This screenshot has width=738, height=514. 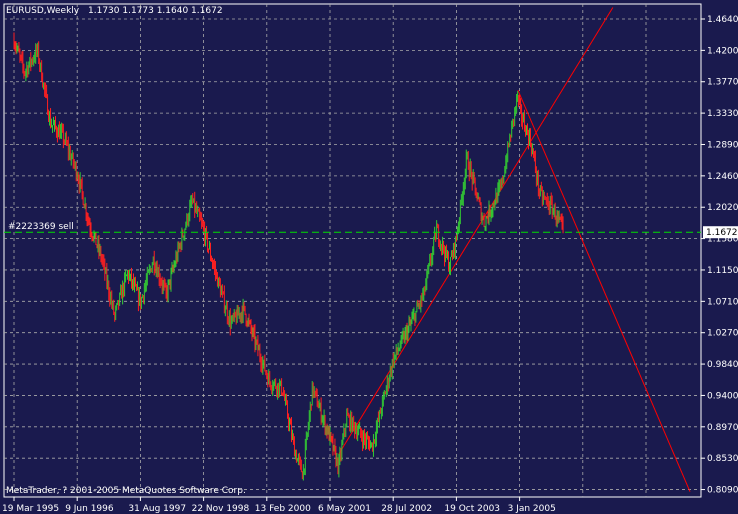 I want to click on price-tick-label: 0.8970, so click(x=722, y=428).